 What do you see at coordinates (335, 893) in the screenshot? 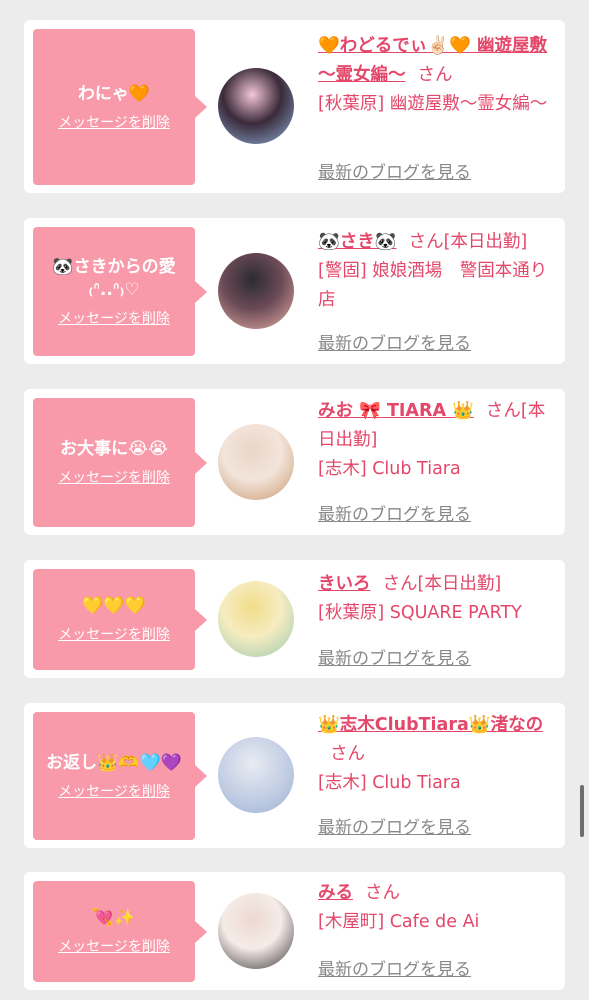
I see `cast-name-link: みる` at bounding box center [335, 893].